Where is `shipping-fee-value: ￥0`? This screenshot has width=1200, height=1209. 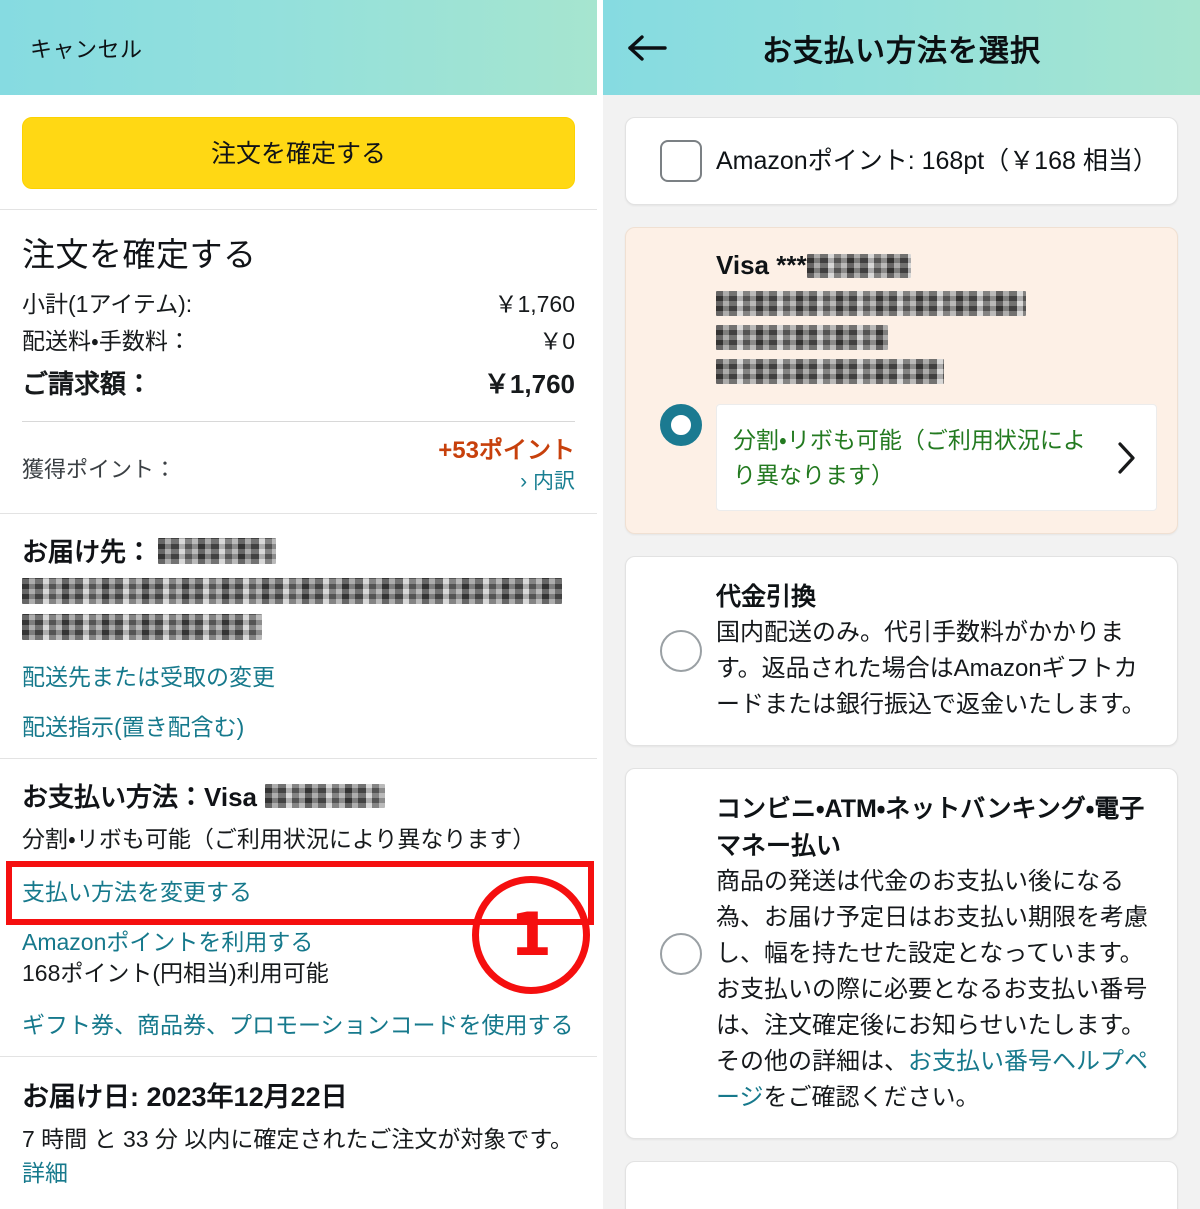
shipping-fee-value: ￥0 is located at coordinates (557, 341).